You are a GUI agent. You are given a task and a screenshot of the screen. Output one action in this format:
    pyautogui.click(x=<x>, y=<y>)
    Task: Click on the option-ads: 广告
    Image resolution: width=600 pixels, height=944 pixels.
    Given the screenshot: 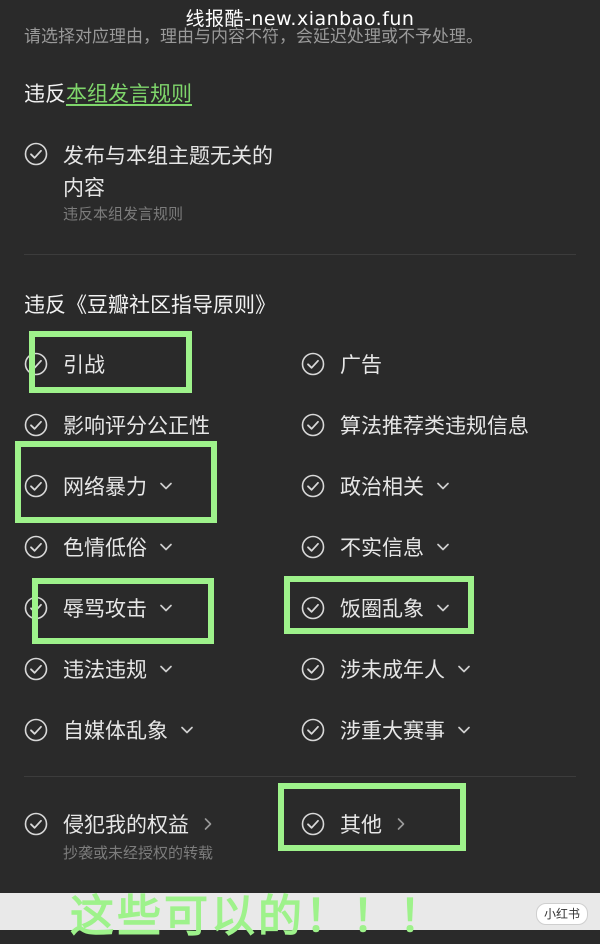 What is the action you would take?
    pyautogui.click(x=341, y=364)
    